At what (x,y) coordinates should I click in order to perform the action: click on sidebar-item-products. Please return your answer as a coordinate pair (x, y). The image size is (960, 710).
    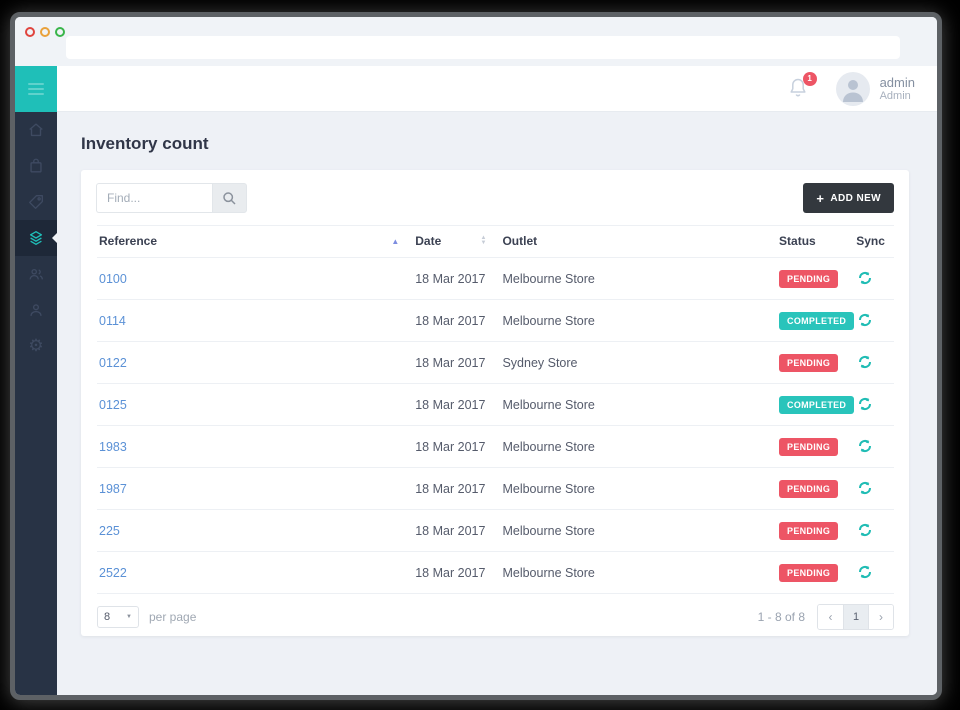
    Looking at the image, I should click on (36, 166).